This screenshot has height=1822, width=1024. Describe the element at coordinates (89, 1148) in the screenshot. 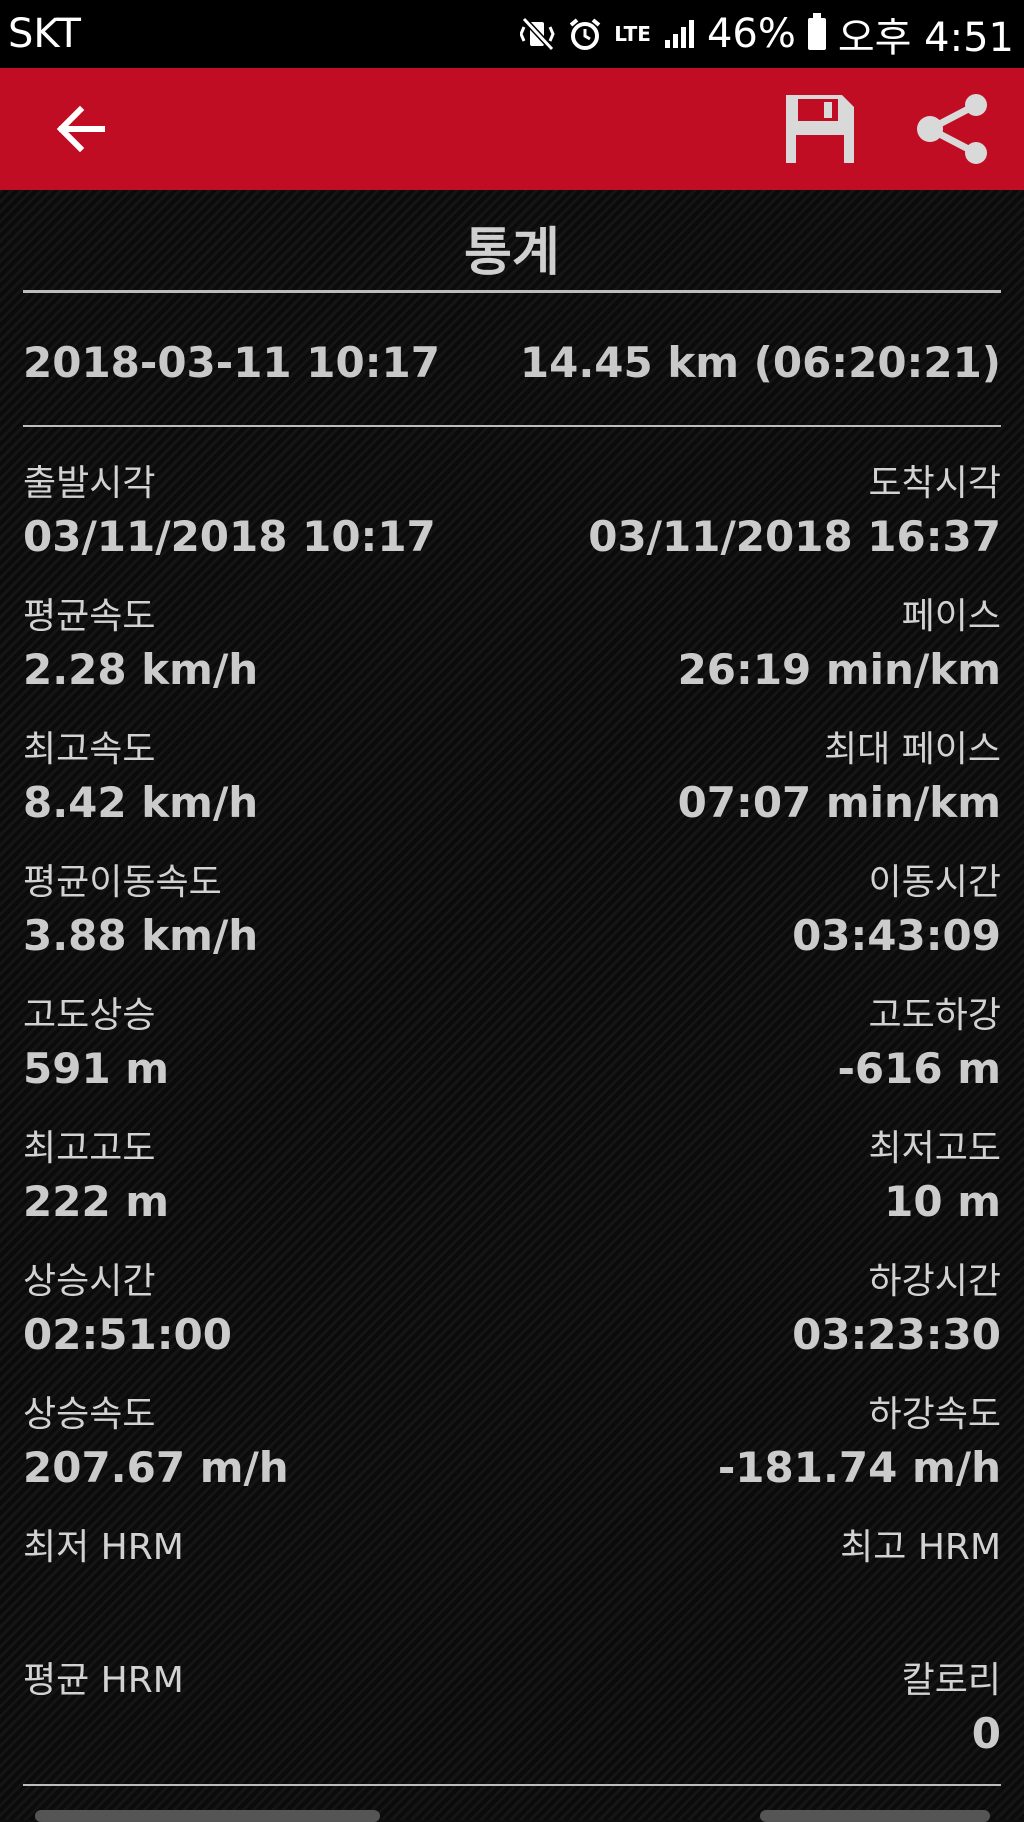

I see `stat-label: 최고고도` at that location.